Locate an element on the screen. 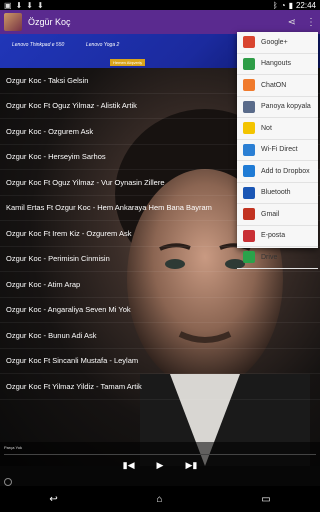 Image resolution: width=320 pixels, height=512 pixels. email-icon is located at coordinates (249, 235).